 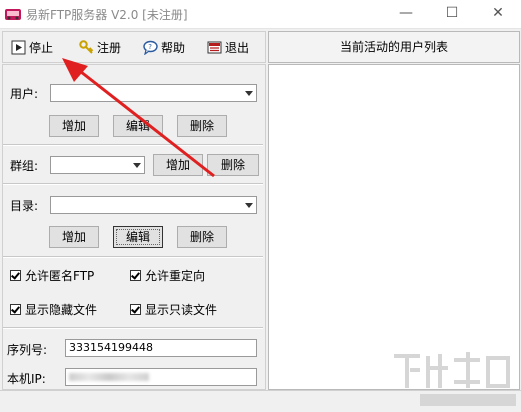 I want to click on stop-icon, so click(x=18, y=47).